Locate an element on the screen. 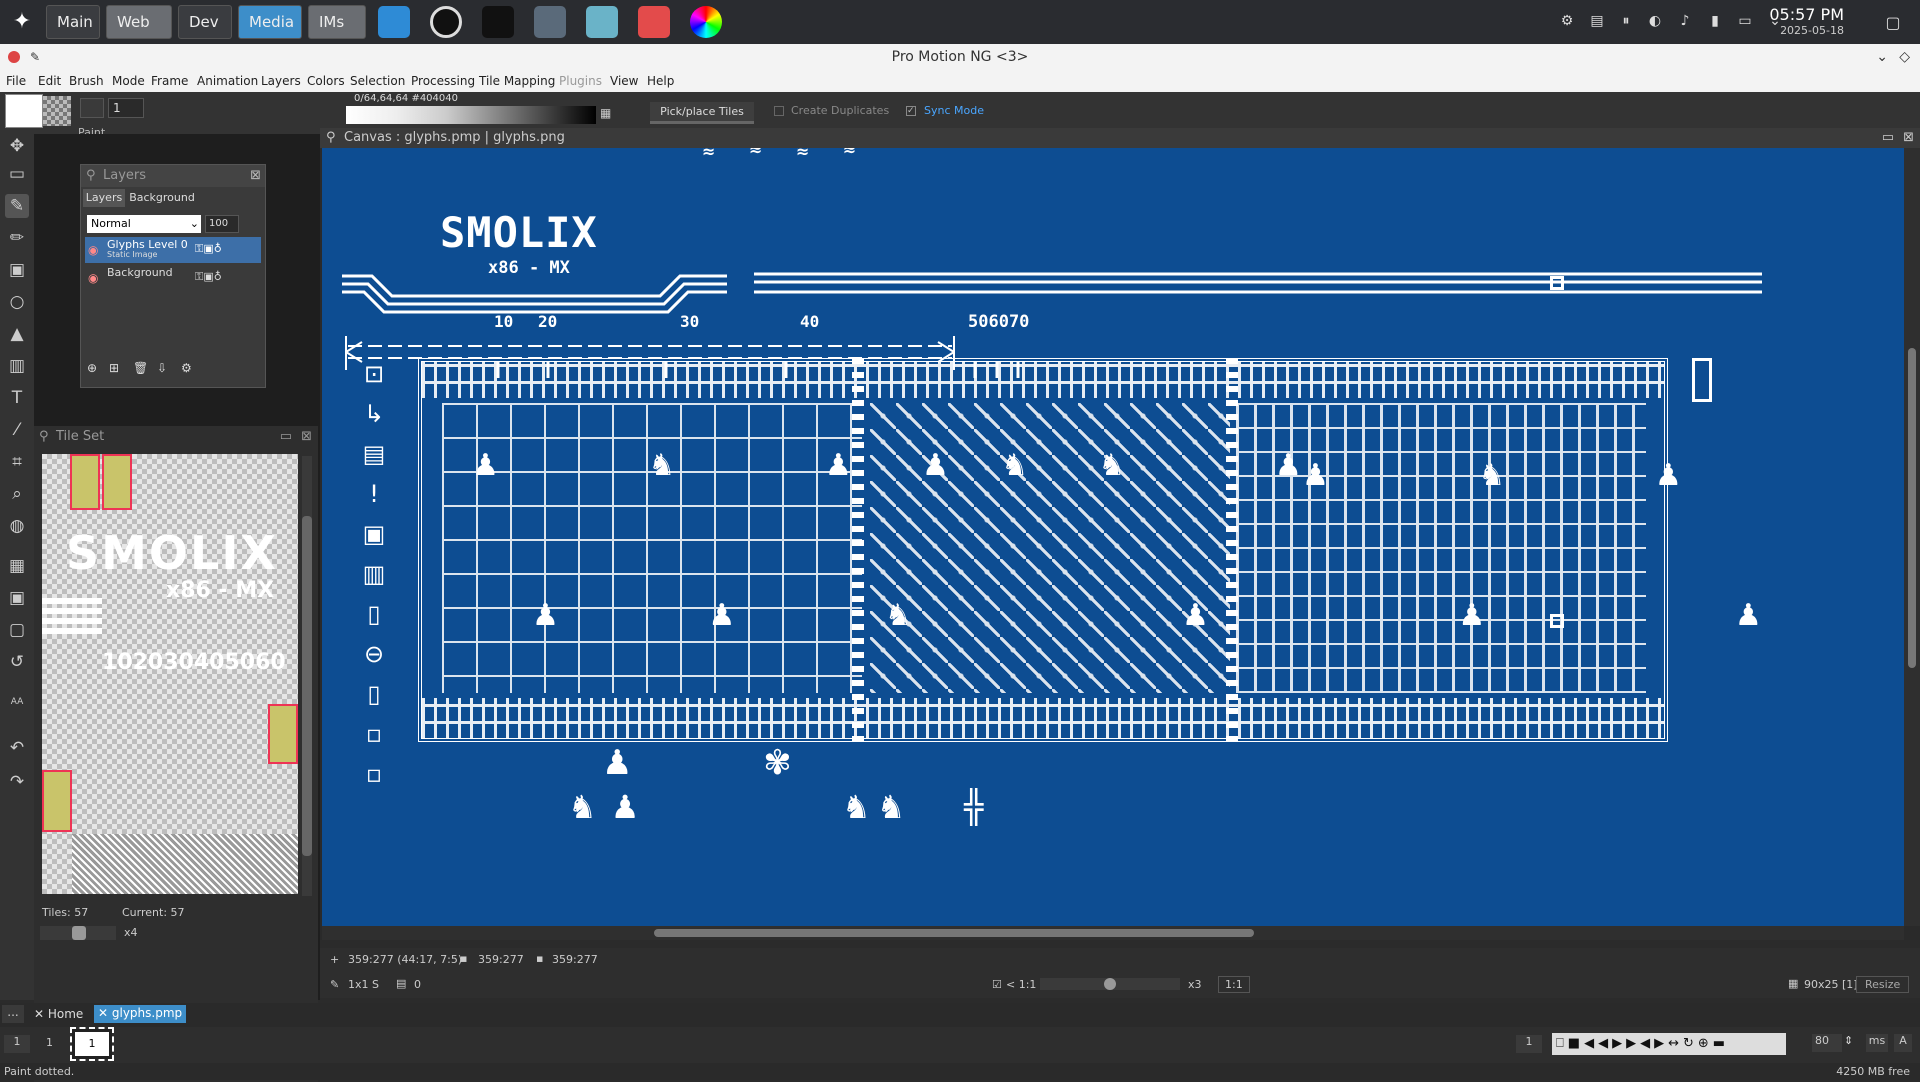  clock: 05:57 PM 2025-05-18 is located at coordinates (1806, 21).